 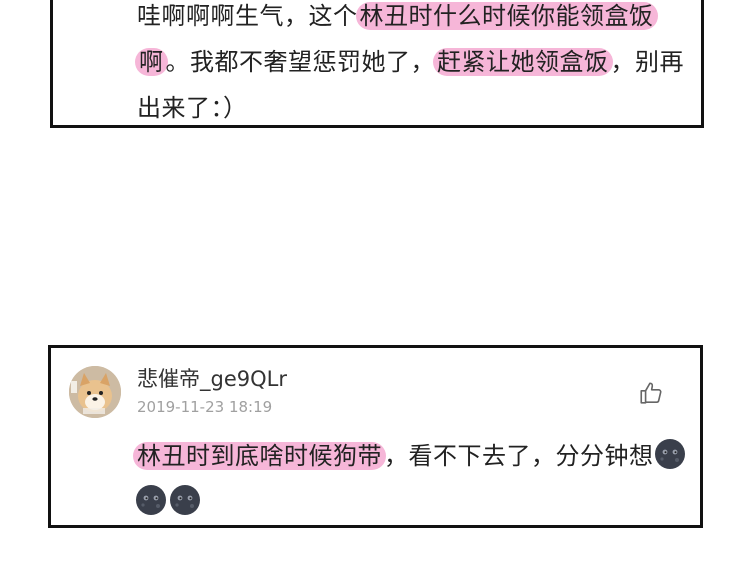 What do you see at coordinates (205, 407) in the screenshot?
I see `timestamp: 2019-11-23 18:19` at bounding box center [205, 407].